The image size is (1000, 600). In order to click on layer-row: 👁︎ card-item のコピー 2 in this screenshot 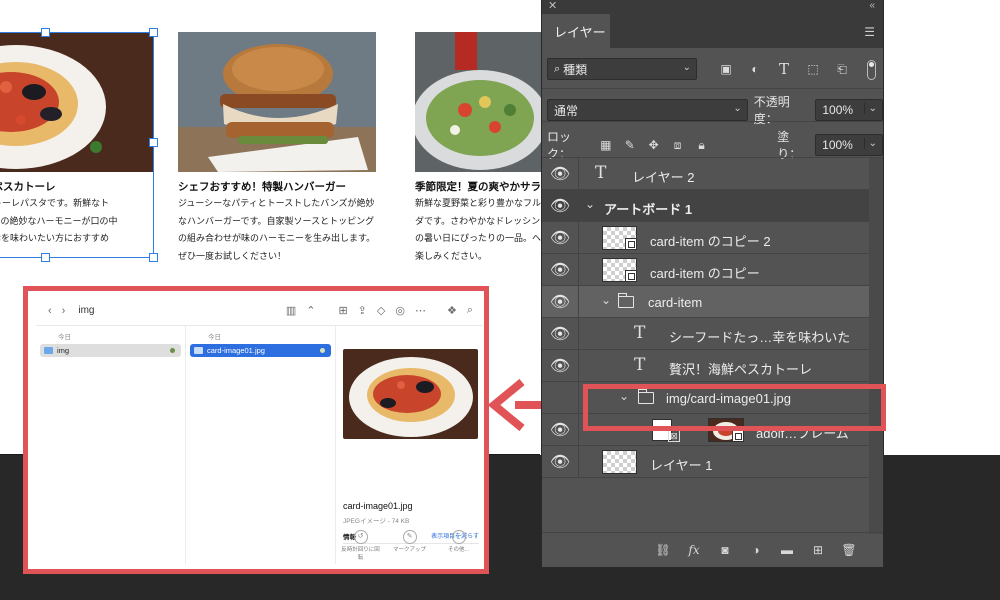, I will do `click(705, 238)`.